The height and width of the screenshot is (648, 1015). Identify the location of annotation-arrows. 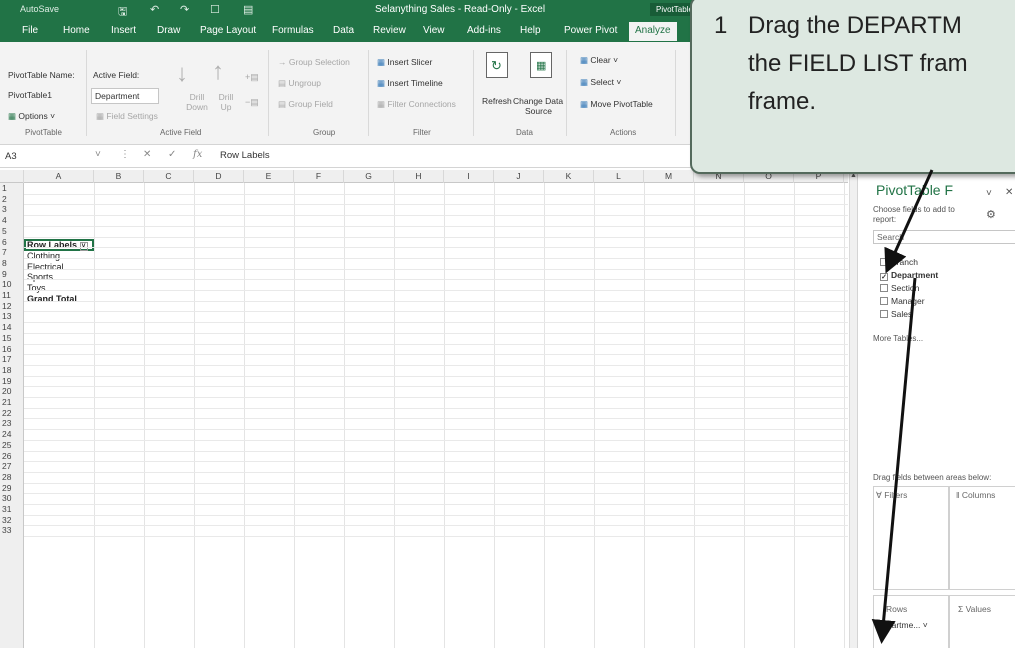
(902, 406).